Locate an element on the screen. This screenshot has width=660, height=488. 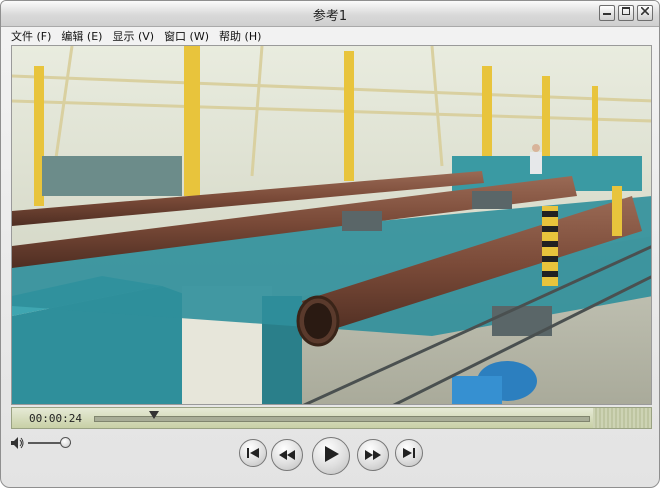
seek-bar-end is located at coordinates (622, 418).